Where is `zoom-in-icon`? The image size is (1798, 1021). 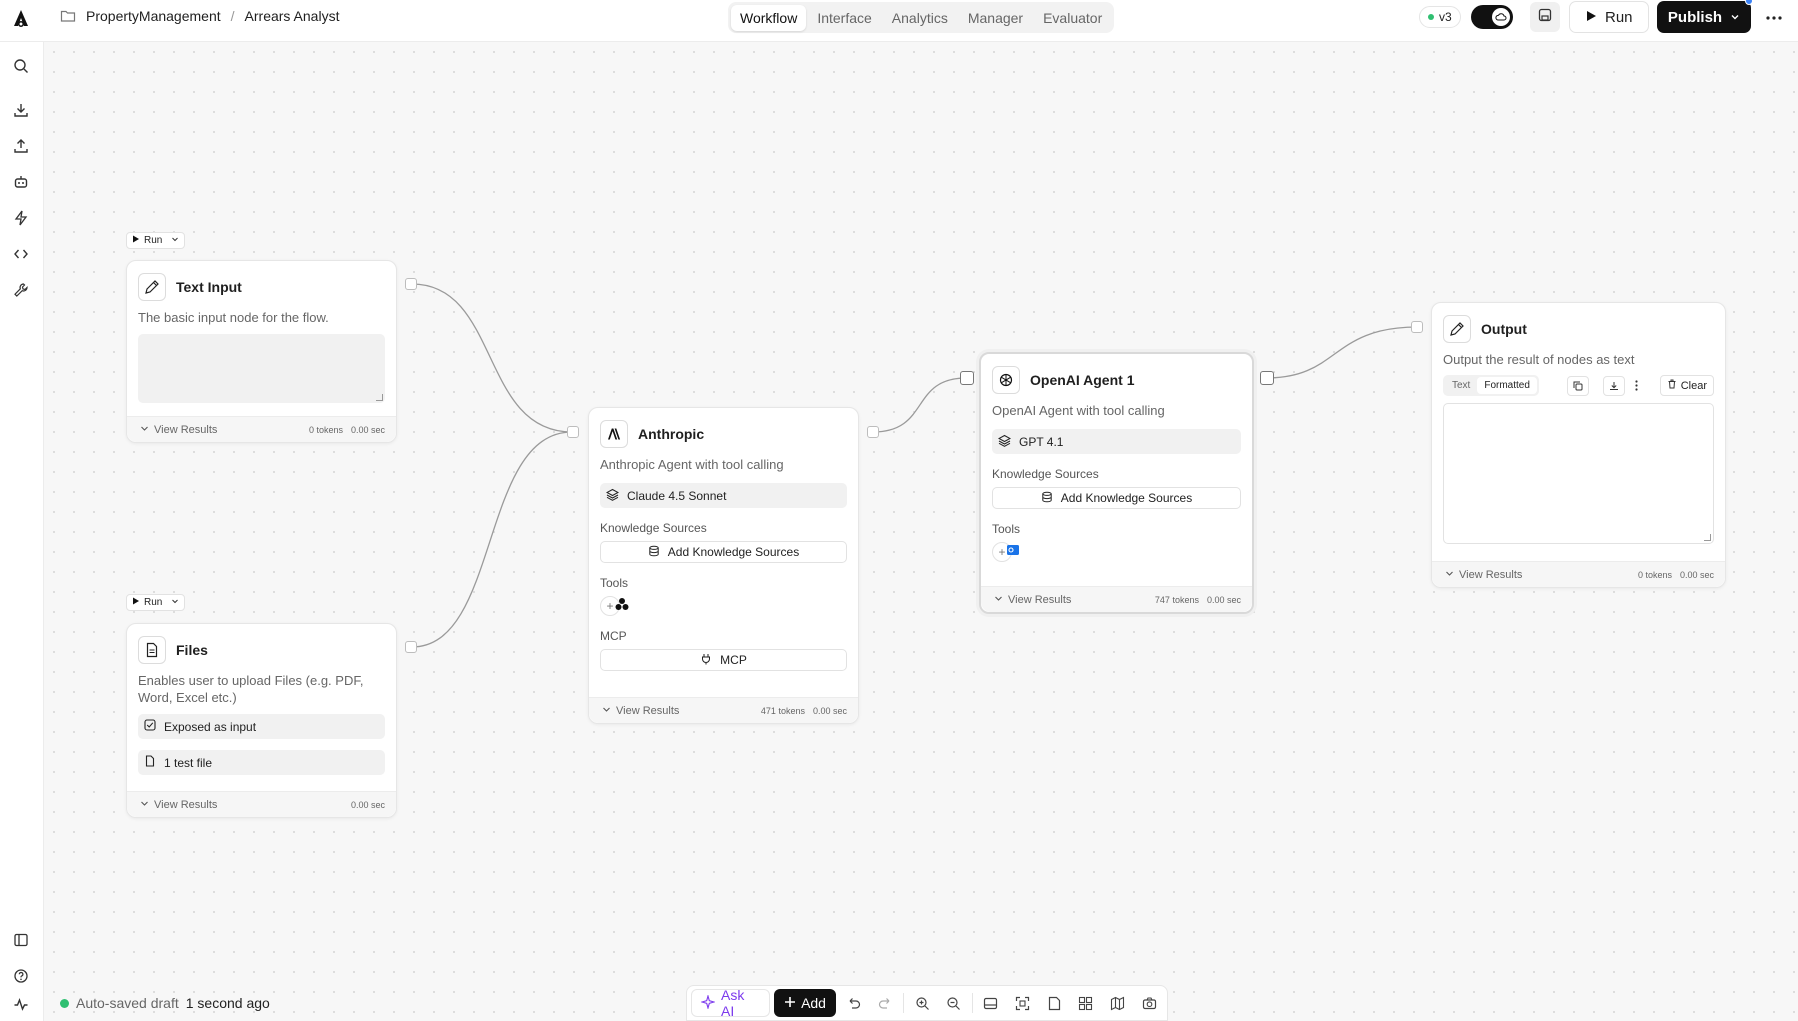
zoom-in-icon is located at coordinates (922, 1003).